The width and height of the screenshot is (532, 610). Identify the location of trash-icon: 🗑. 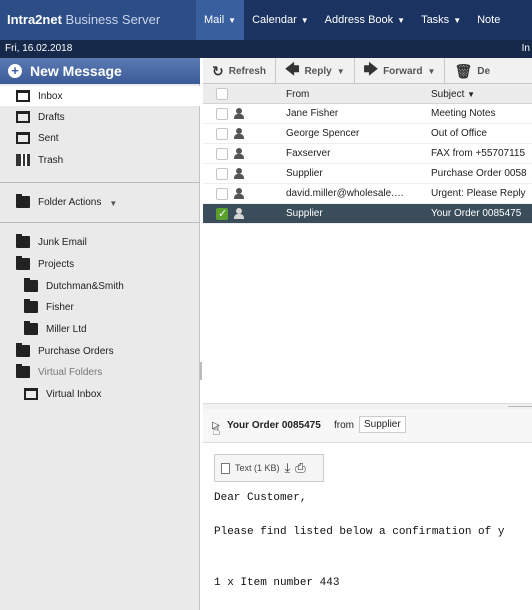
(463, 70).